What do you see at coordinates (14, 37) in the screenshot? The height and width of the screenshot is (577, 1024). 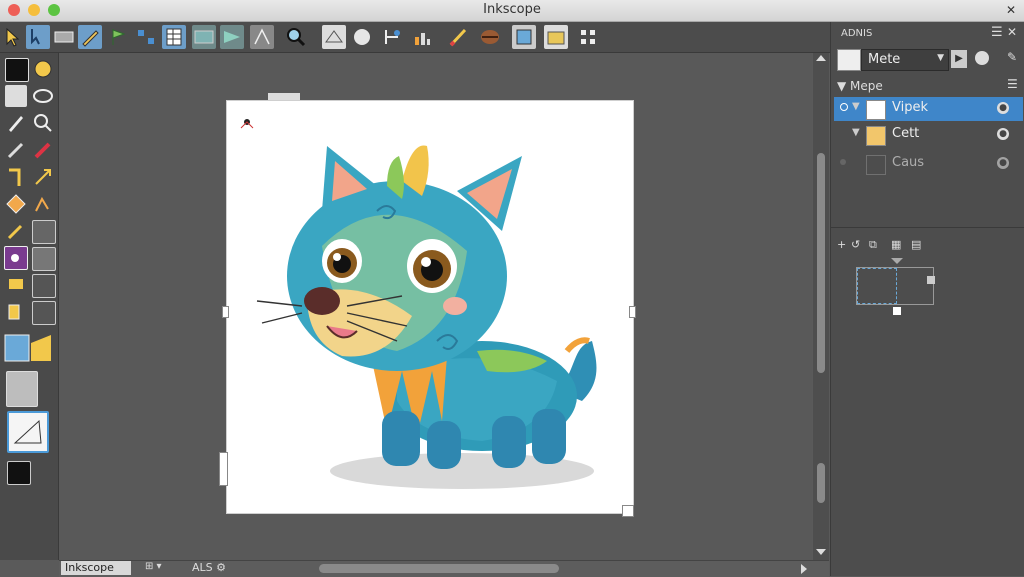 I see `select-tool-icon` at bounding box center [14, 37].